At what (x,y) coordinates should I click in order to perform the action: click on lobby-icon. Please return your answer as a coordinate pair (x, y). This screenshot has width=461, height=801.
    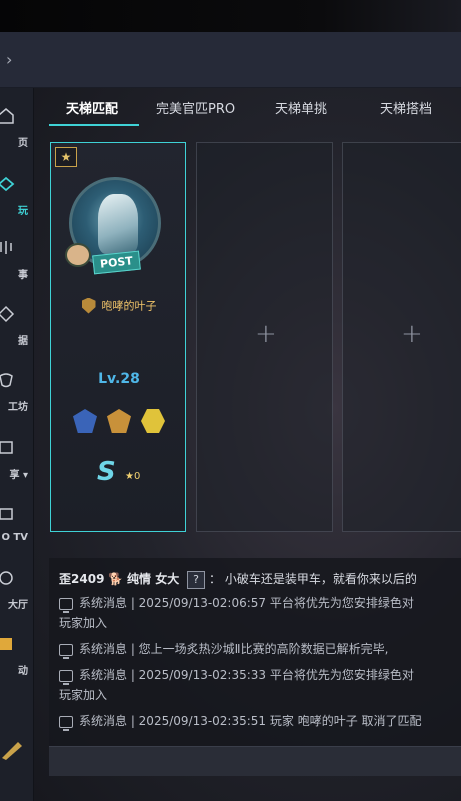
    Looking at the image, I should click on (6, 578).